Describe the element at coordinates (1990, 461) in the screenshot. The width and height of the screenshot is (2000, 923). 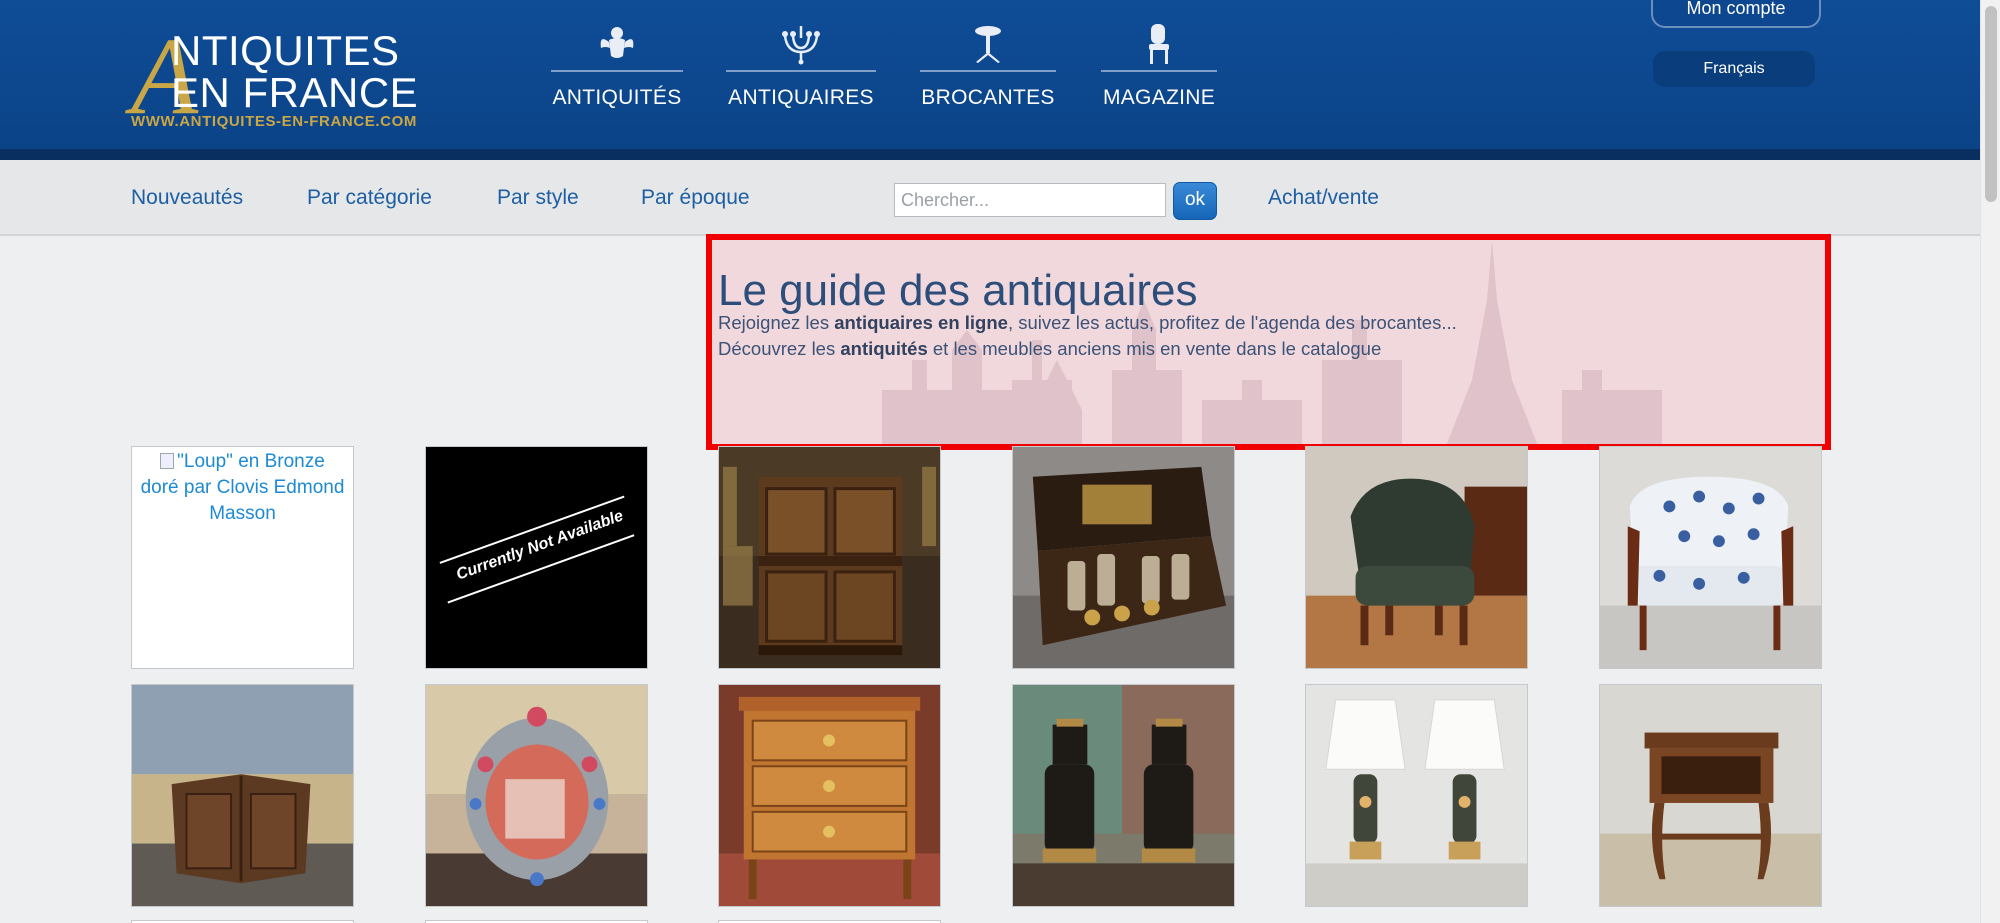
I see `page-scrollbar` at that location.